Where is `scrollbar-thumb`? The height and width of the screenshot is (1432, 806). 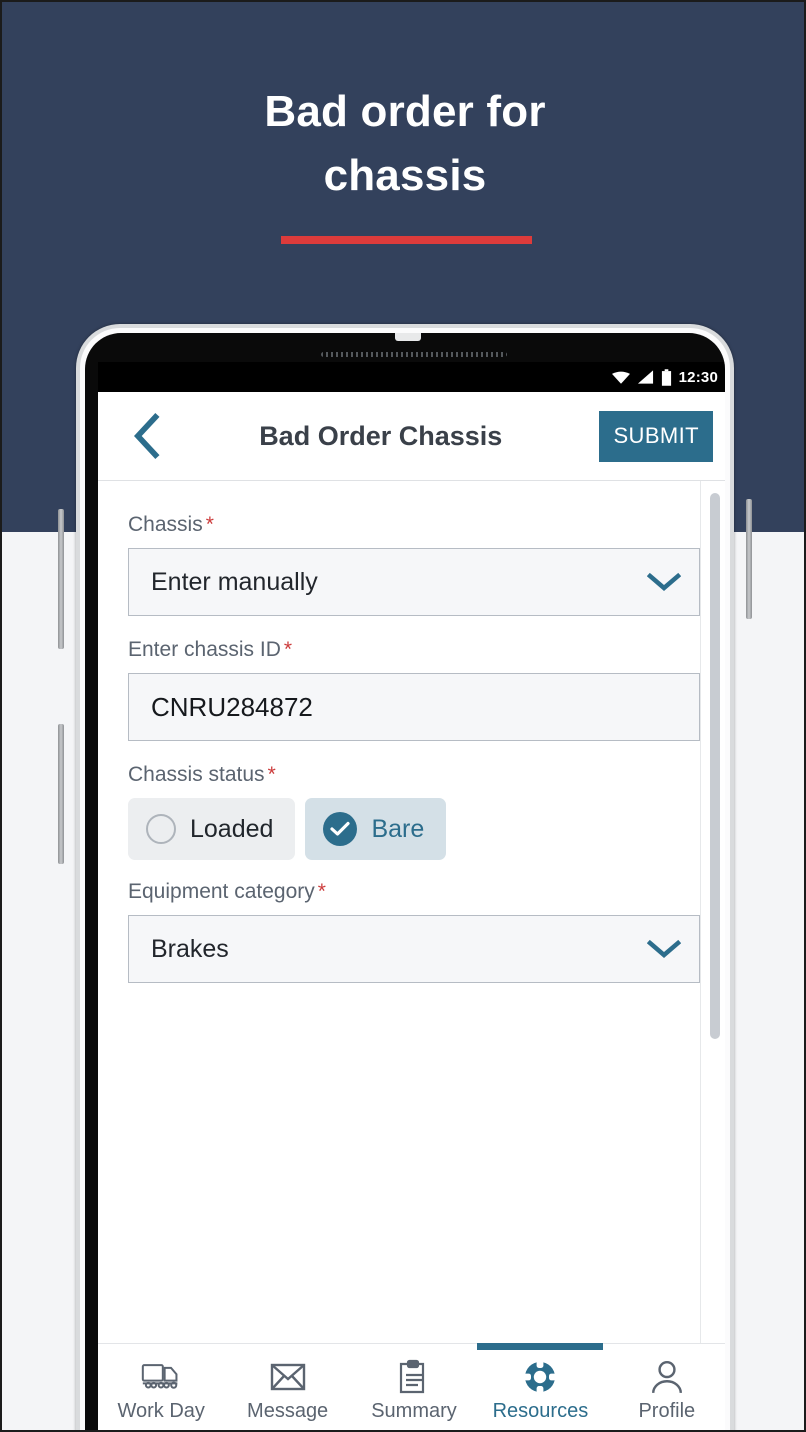 scrollbar-thumb is located at coordinates (715, 766).